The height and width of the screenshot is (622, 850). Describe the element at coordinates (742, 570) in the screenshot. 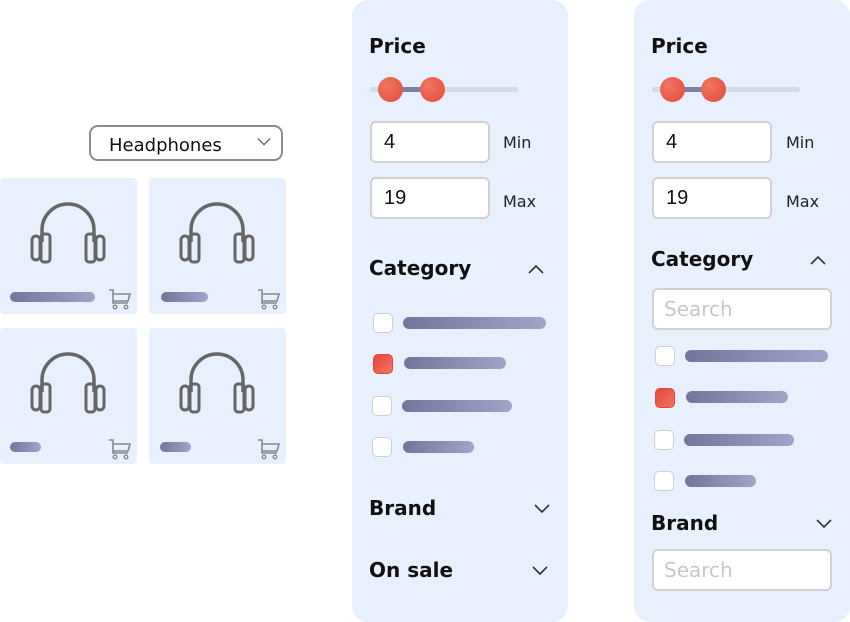

I see `brand-search-input` at that location.